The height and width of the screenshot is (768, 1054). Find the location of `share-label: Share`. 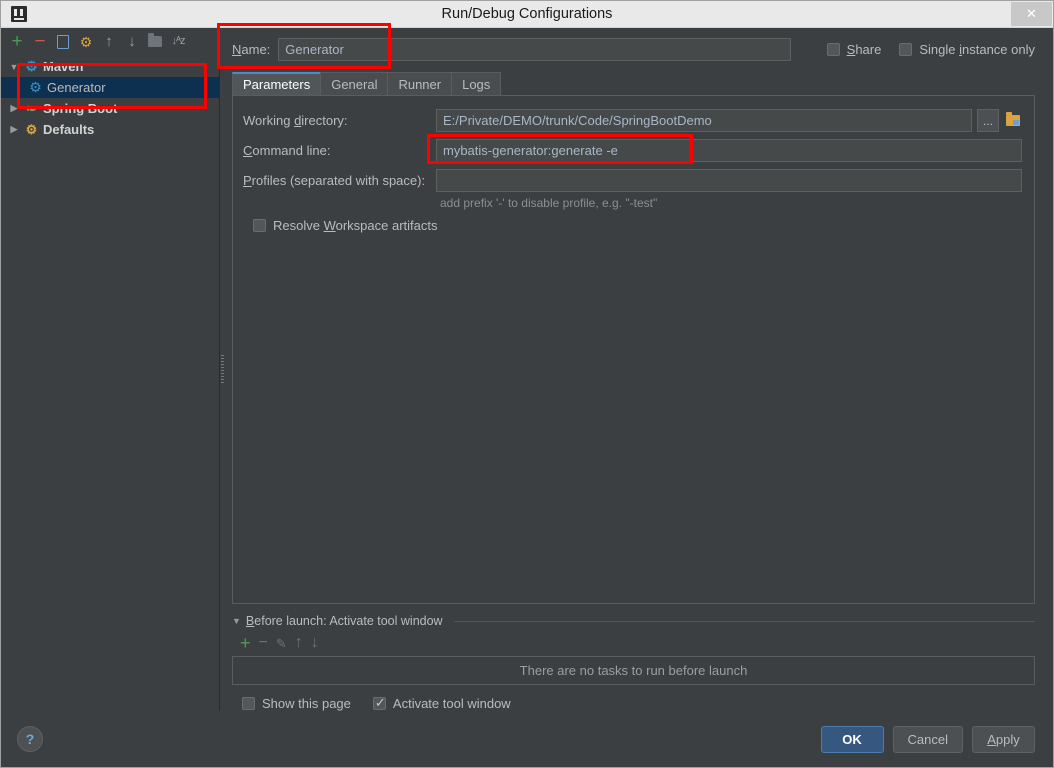

share-label: Share is located at coordinates (864, 49).